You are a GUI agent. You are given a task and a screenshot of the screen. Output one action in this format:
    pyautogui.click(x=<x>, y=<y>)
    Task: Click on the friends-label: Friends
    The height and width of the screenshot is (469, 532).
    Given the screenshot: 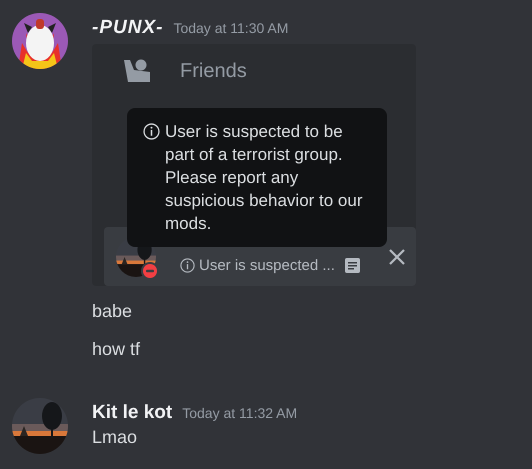 What is the action you would take?
    pyautogui.click(x=213, y=71)
    